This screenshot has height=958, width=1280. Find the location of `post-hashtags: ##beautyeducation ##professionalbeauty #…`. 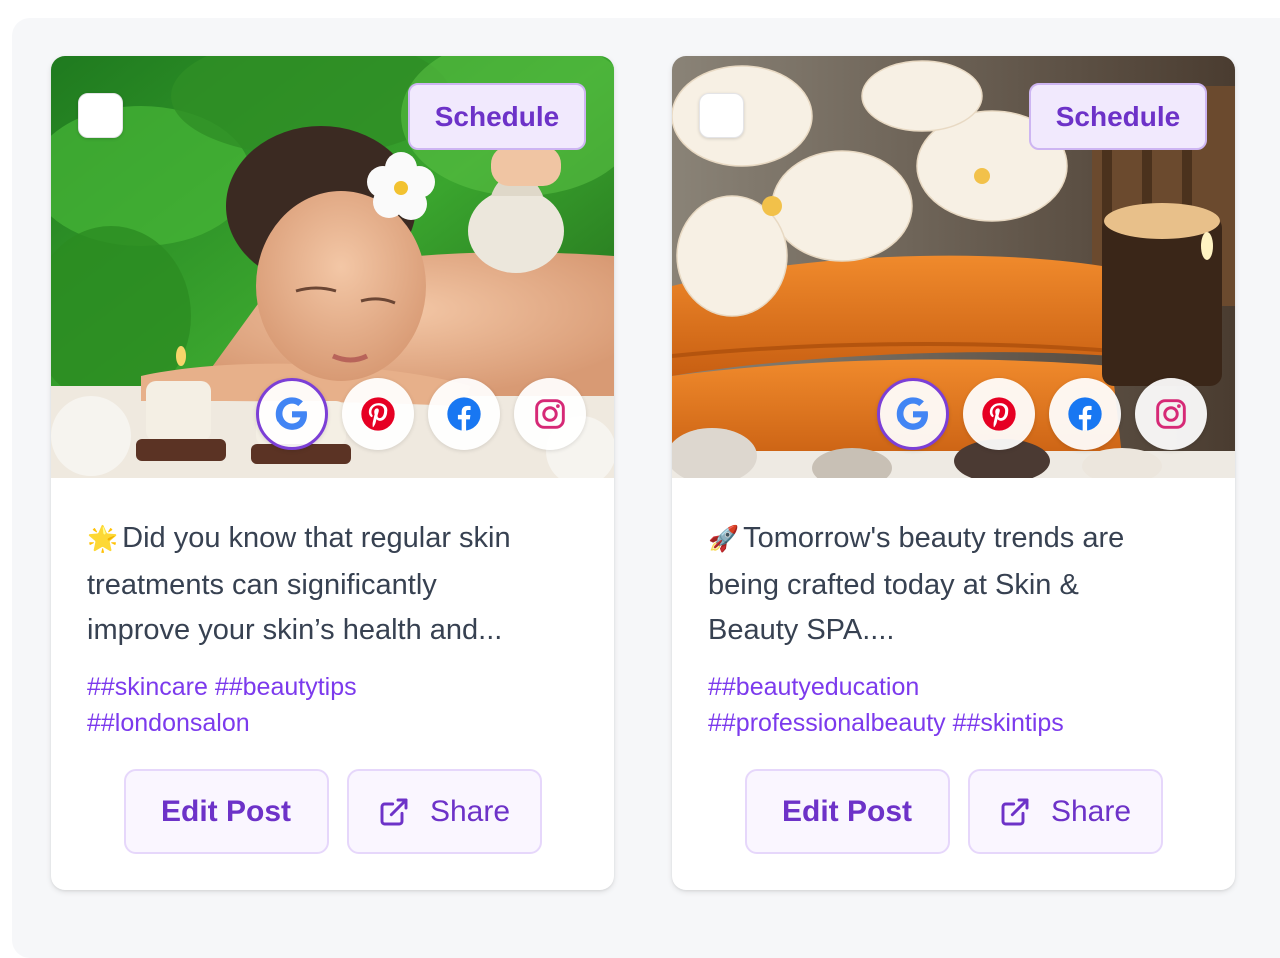

post-hashtags: ##beautyeducation ##professionalbeauty #… is located at coordinates (953, 705).